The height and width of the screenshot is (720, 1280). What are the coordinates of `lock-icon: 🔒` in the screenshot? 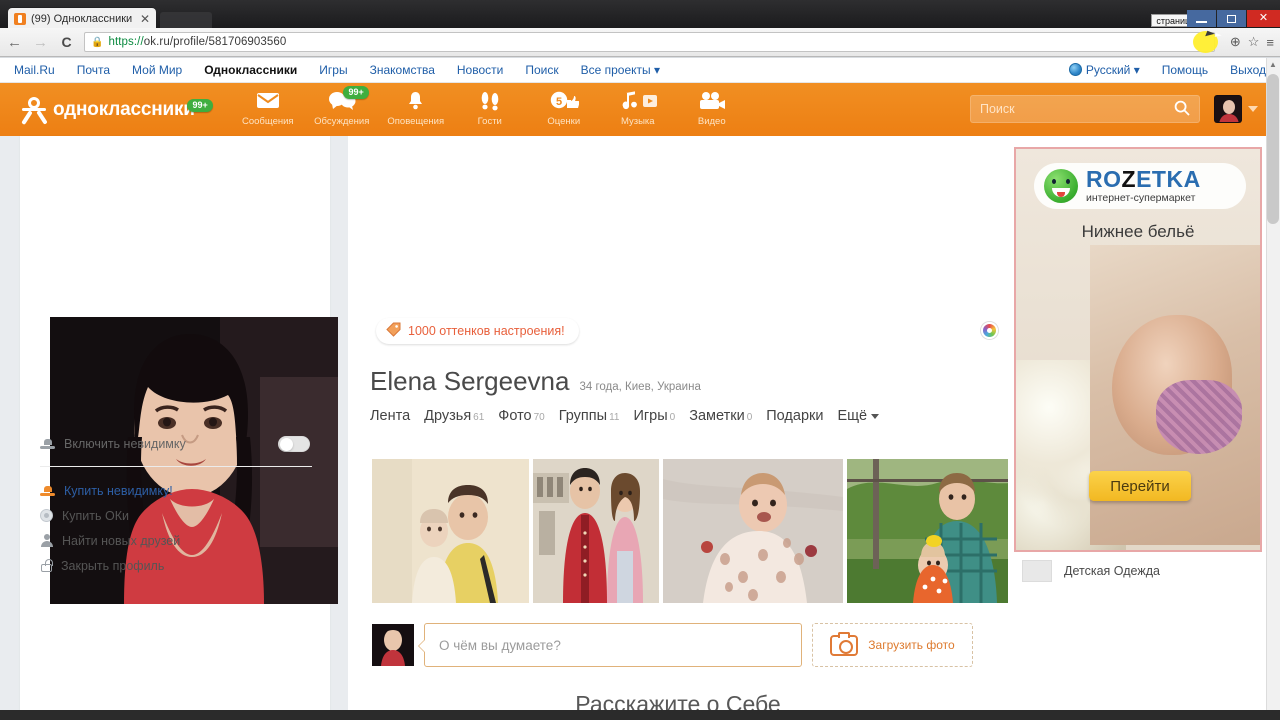 It's located at (97, 42).